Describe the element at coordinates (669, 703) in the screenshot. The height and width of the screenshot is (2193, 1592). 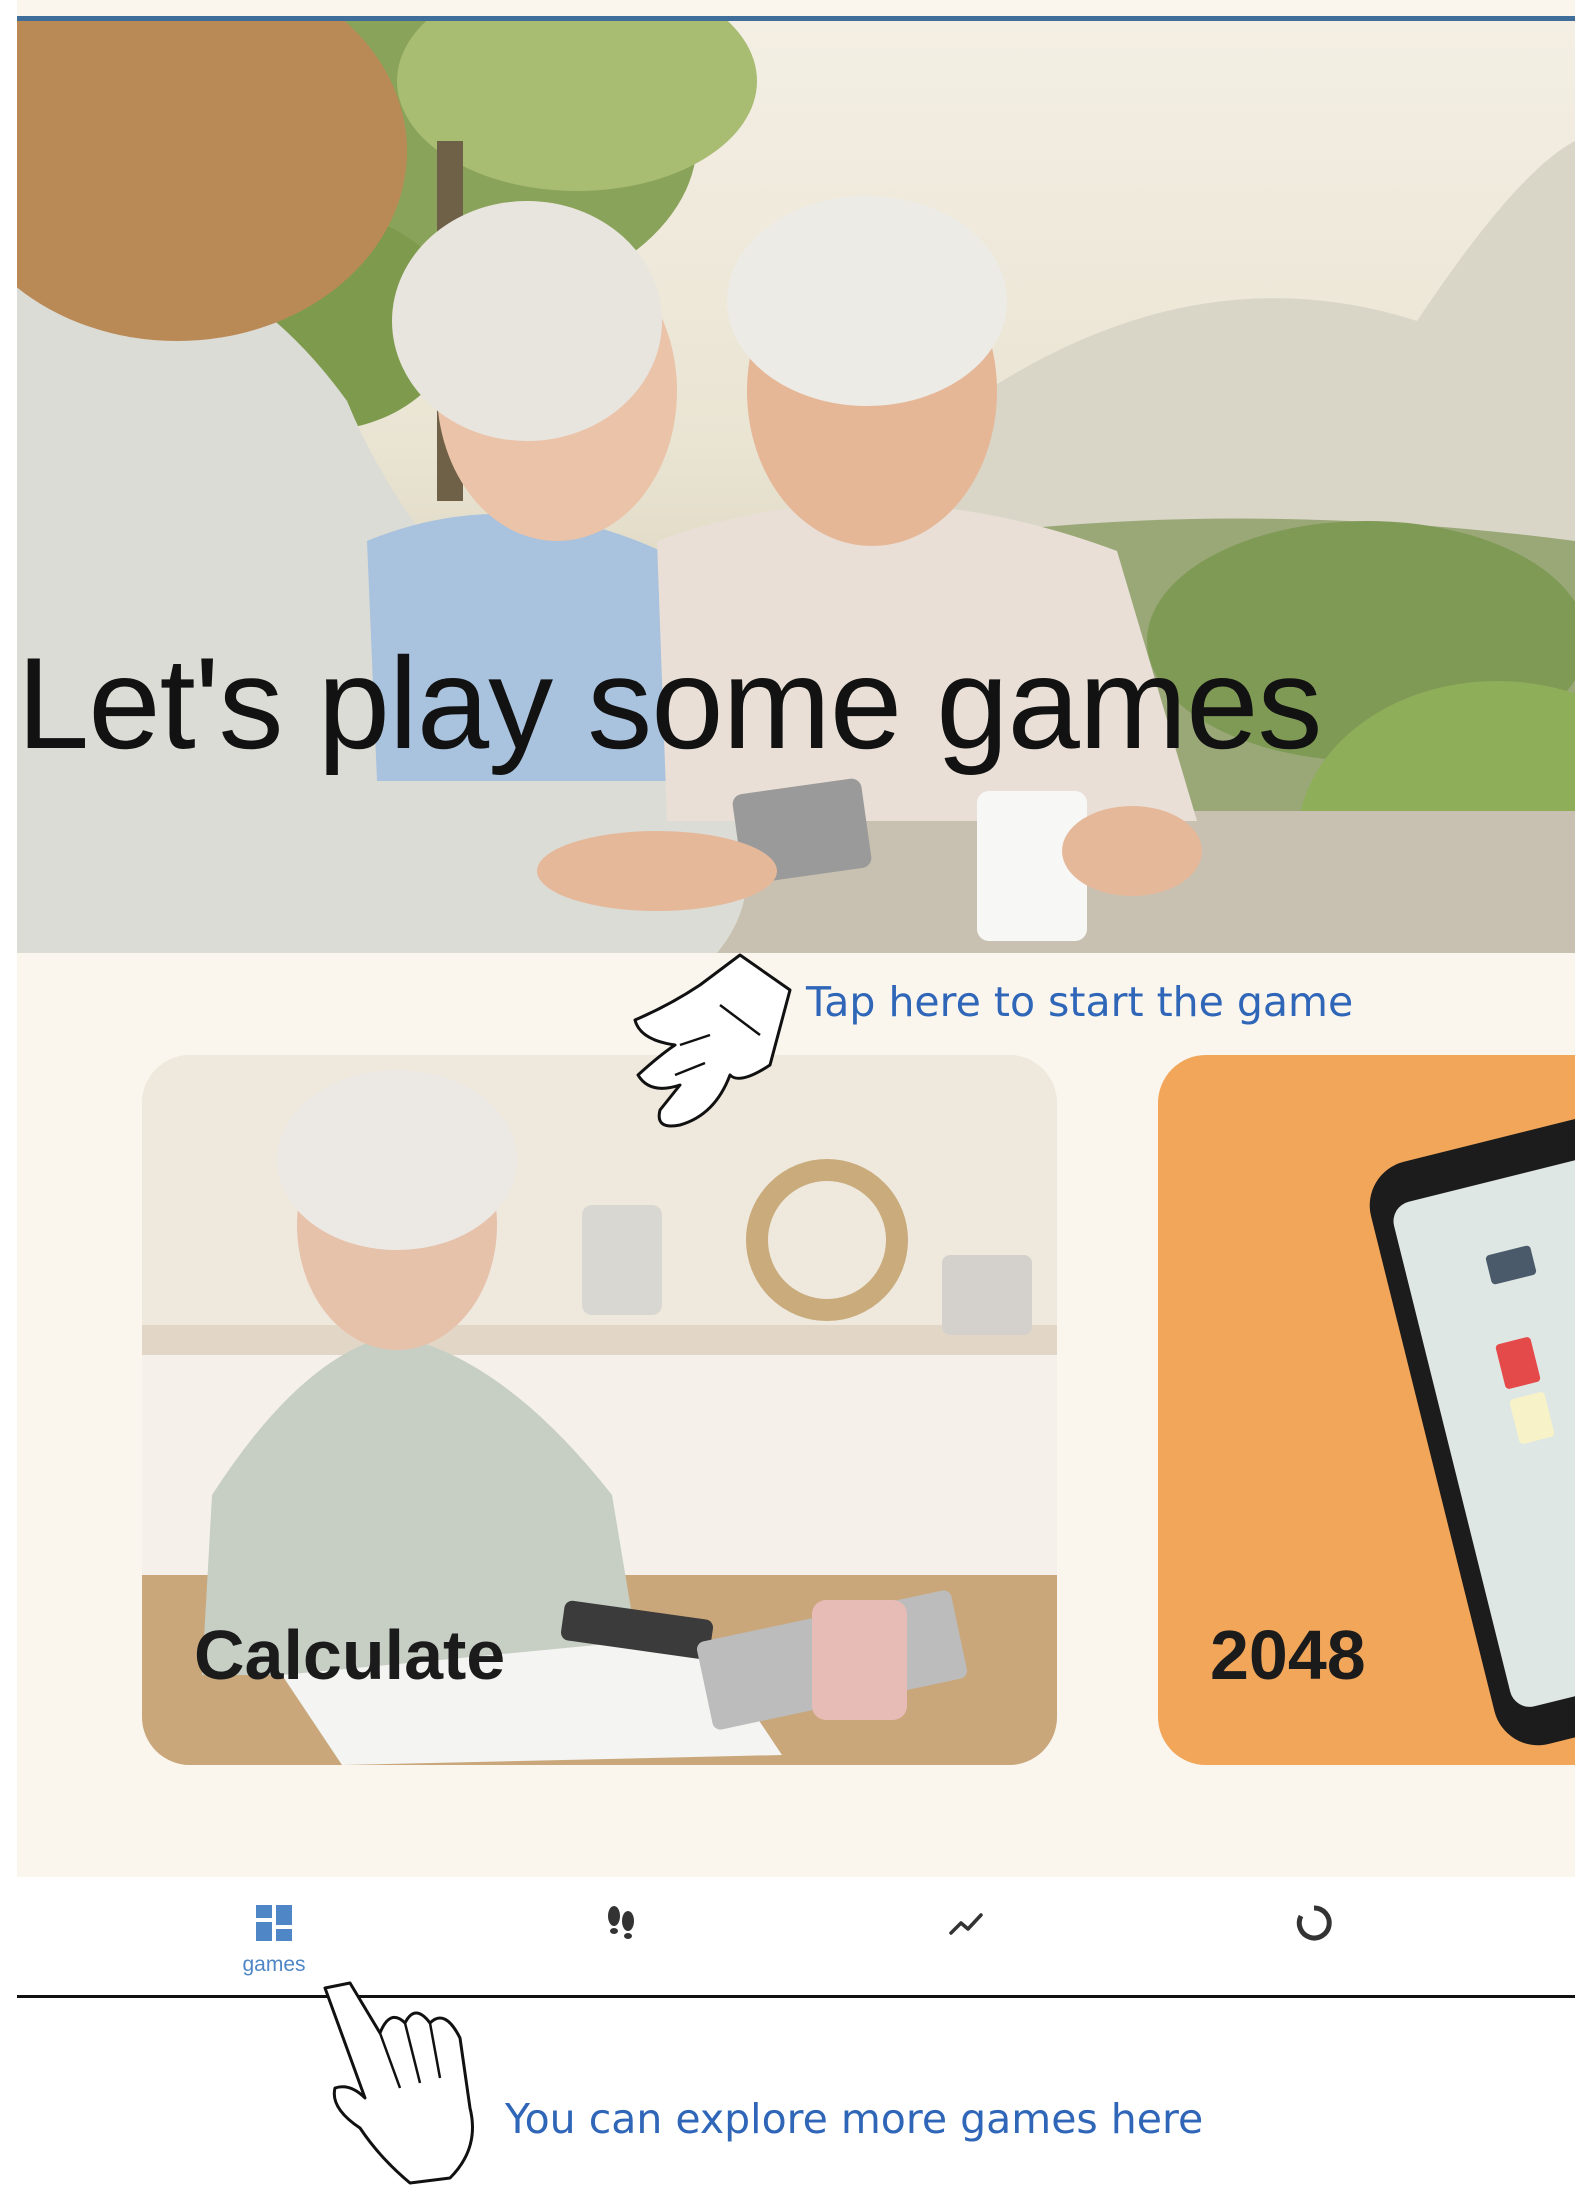
I see `hero-title: Let's play some games` at that location.